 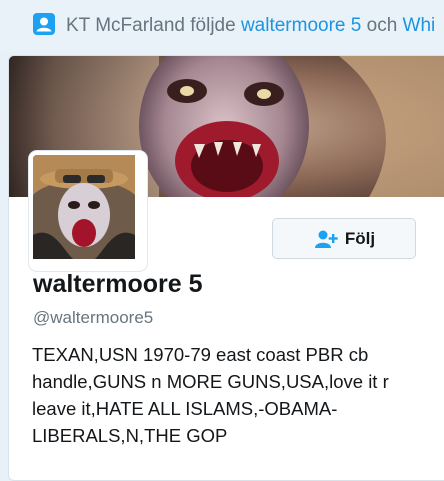 I want to click on avatar-image, so click(x=84, y=207).